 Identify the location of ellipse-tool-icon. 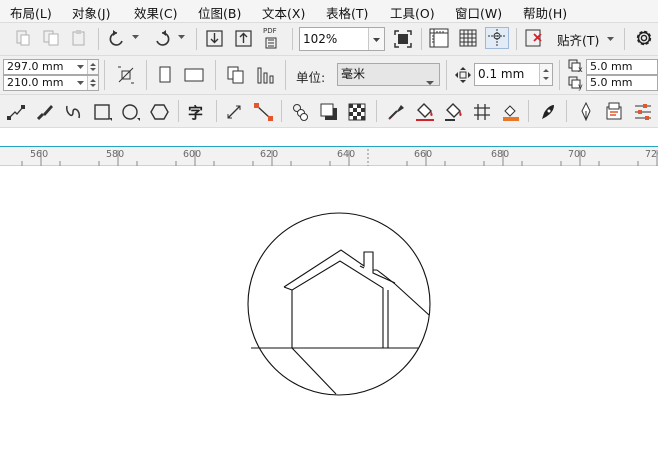
(131, 112).